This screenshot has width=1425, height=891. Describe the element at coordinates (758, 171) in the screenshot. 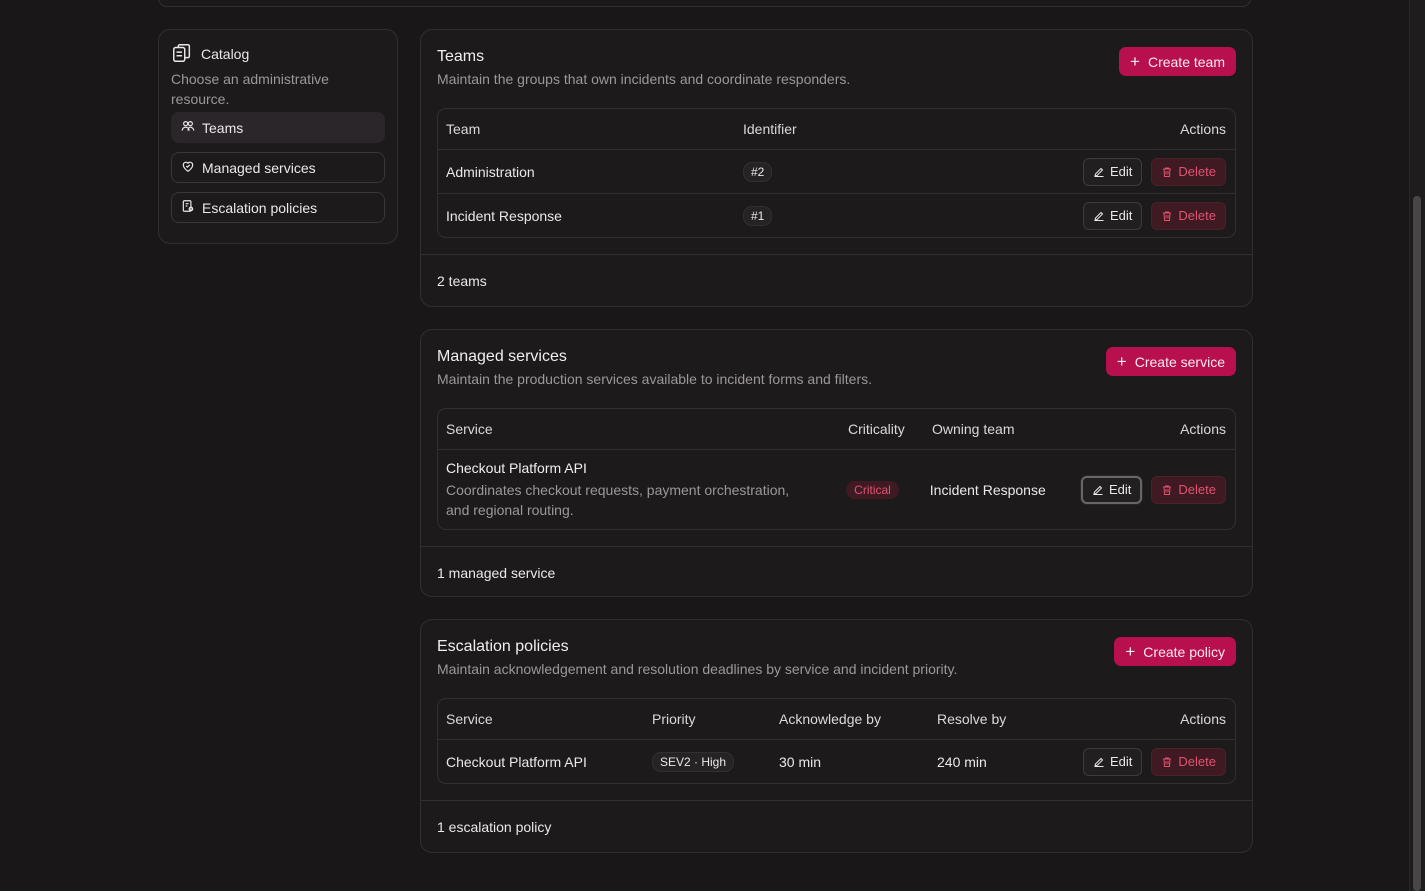

I see `team-identifier: #2` at that location.